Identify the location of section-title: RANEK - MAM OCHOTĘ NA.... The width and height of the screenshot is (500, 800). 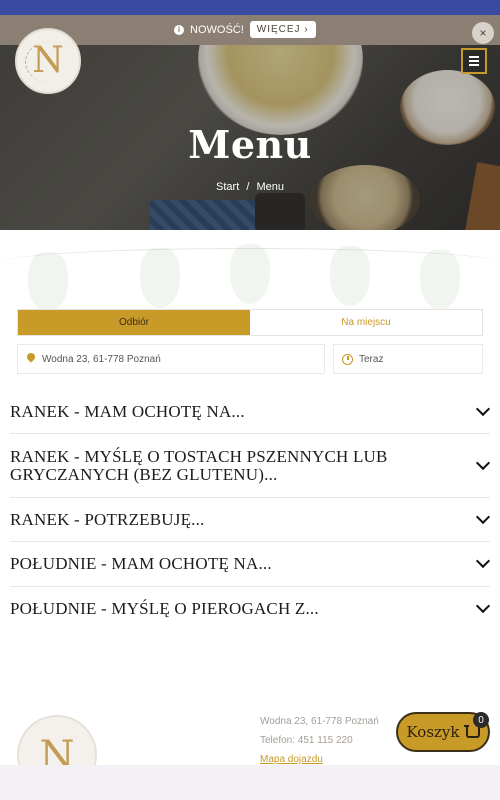
(127, 411).